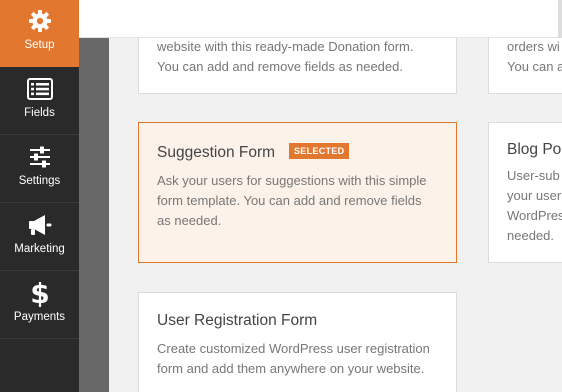  What do you see at coordinates (39, 181) in the screenshot?
I see `sidebar-item-label: Settings` at bounding box center [39, 181].